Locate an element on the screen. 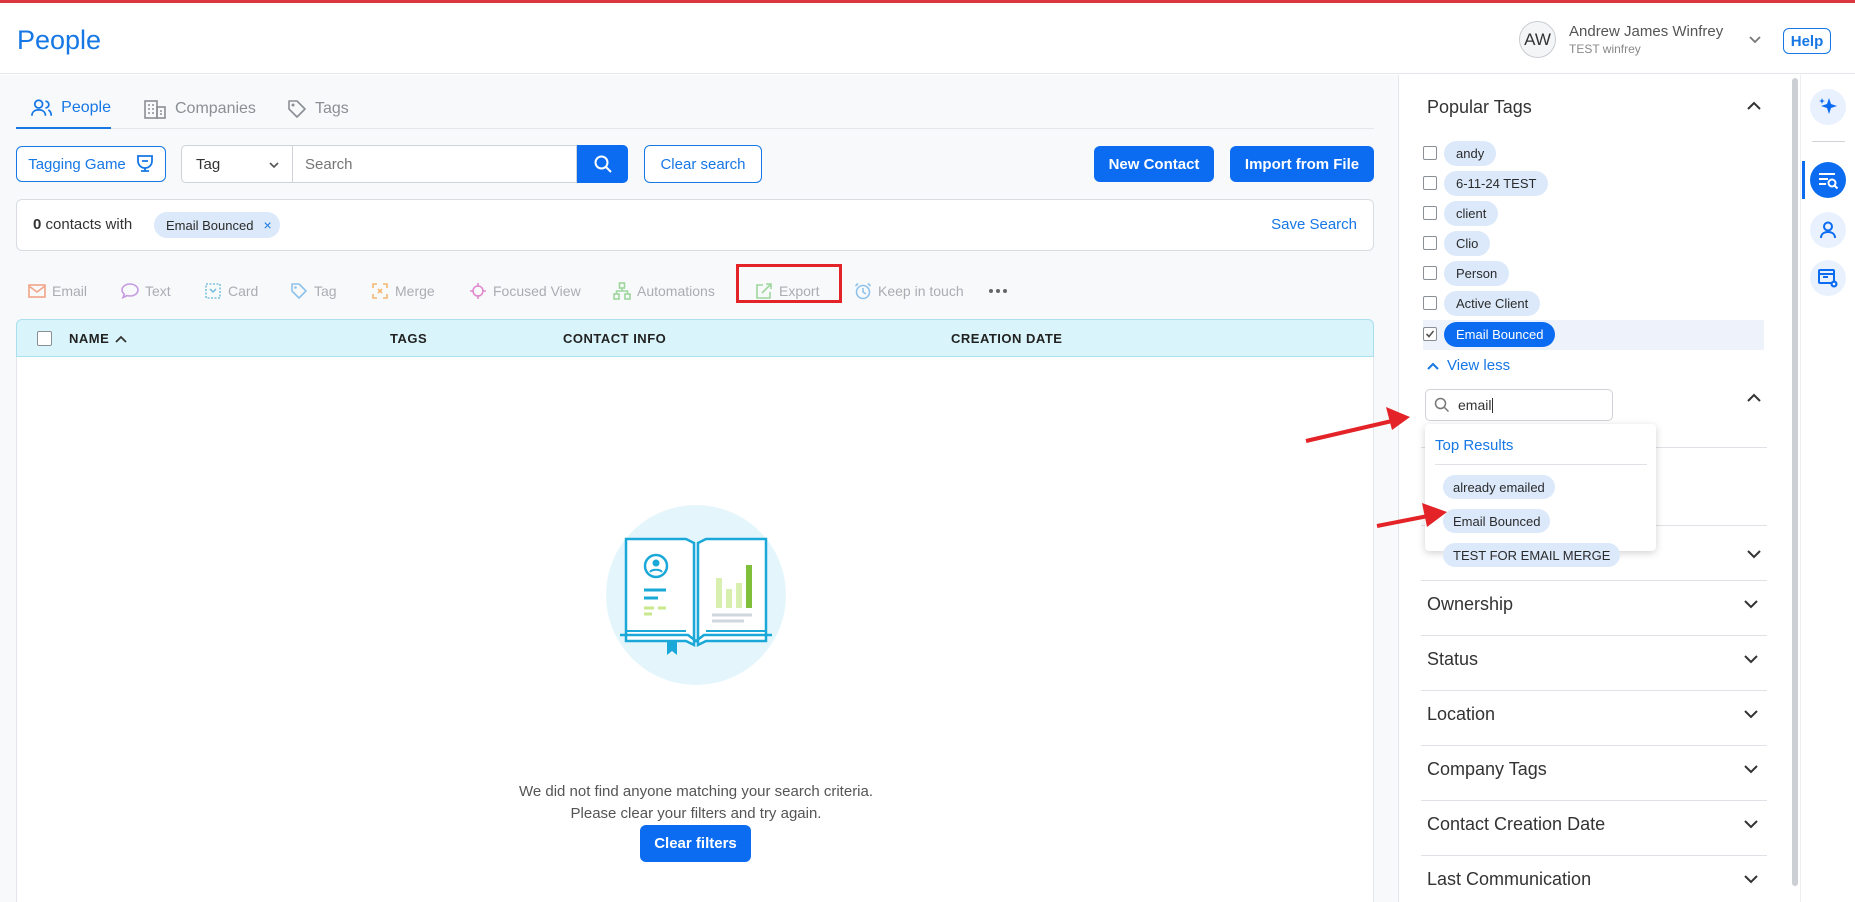 The width and height of the screenshot is (1855, 902). text-cursor is located at coordinates (1493, 405).